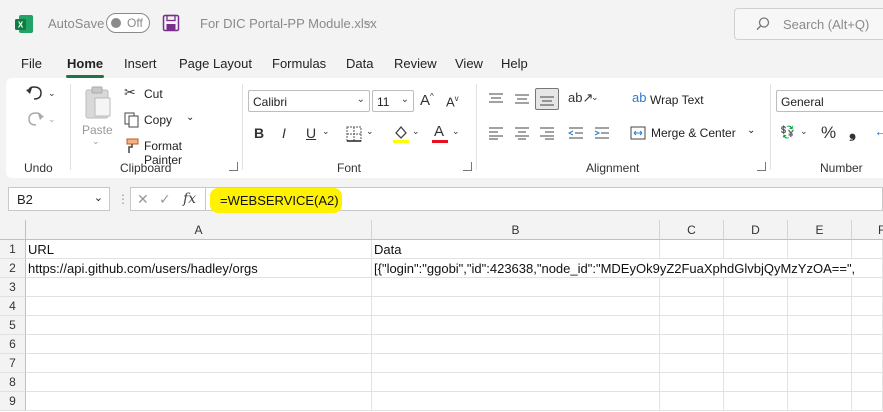 This screenshot has height=412, width=883. What do you see at coordinates (143, 93) in the screenshot?
I see `cut-button: ✂ Cut` at bounding box center [143, 93].